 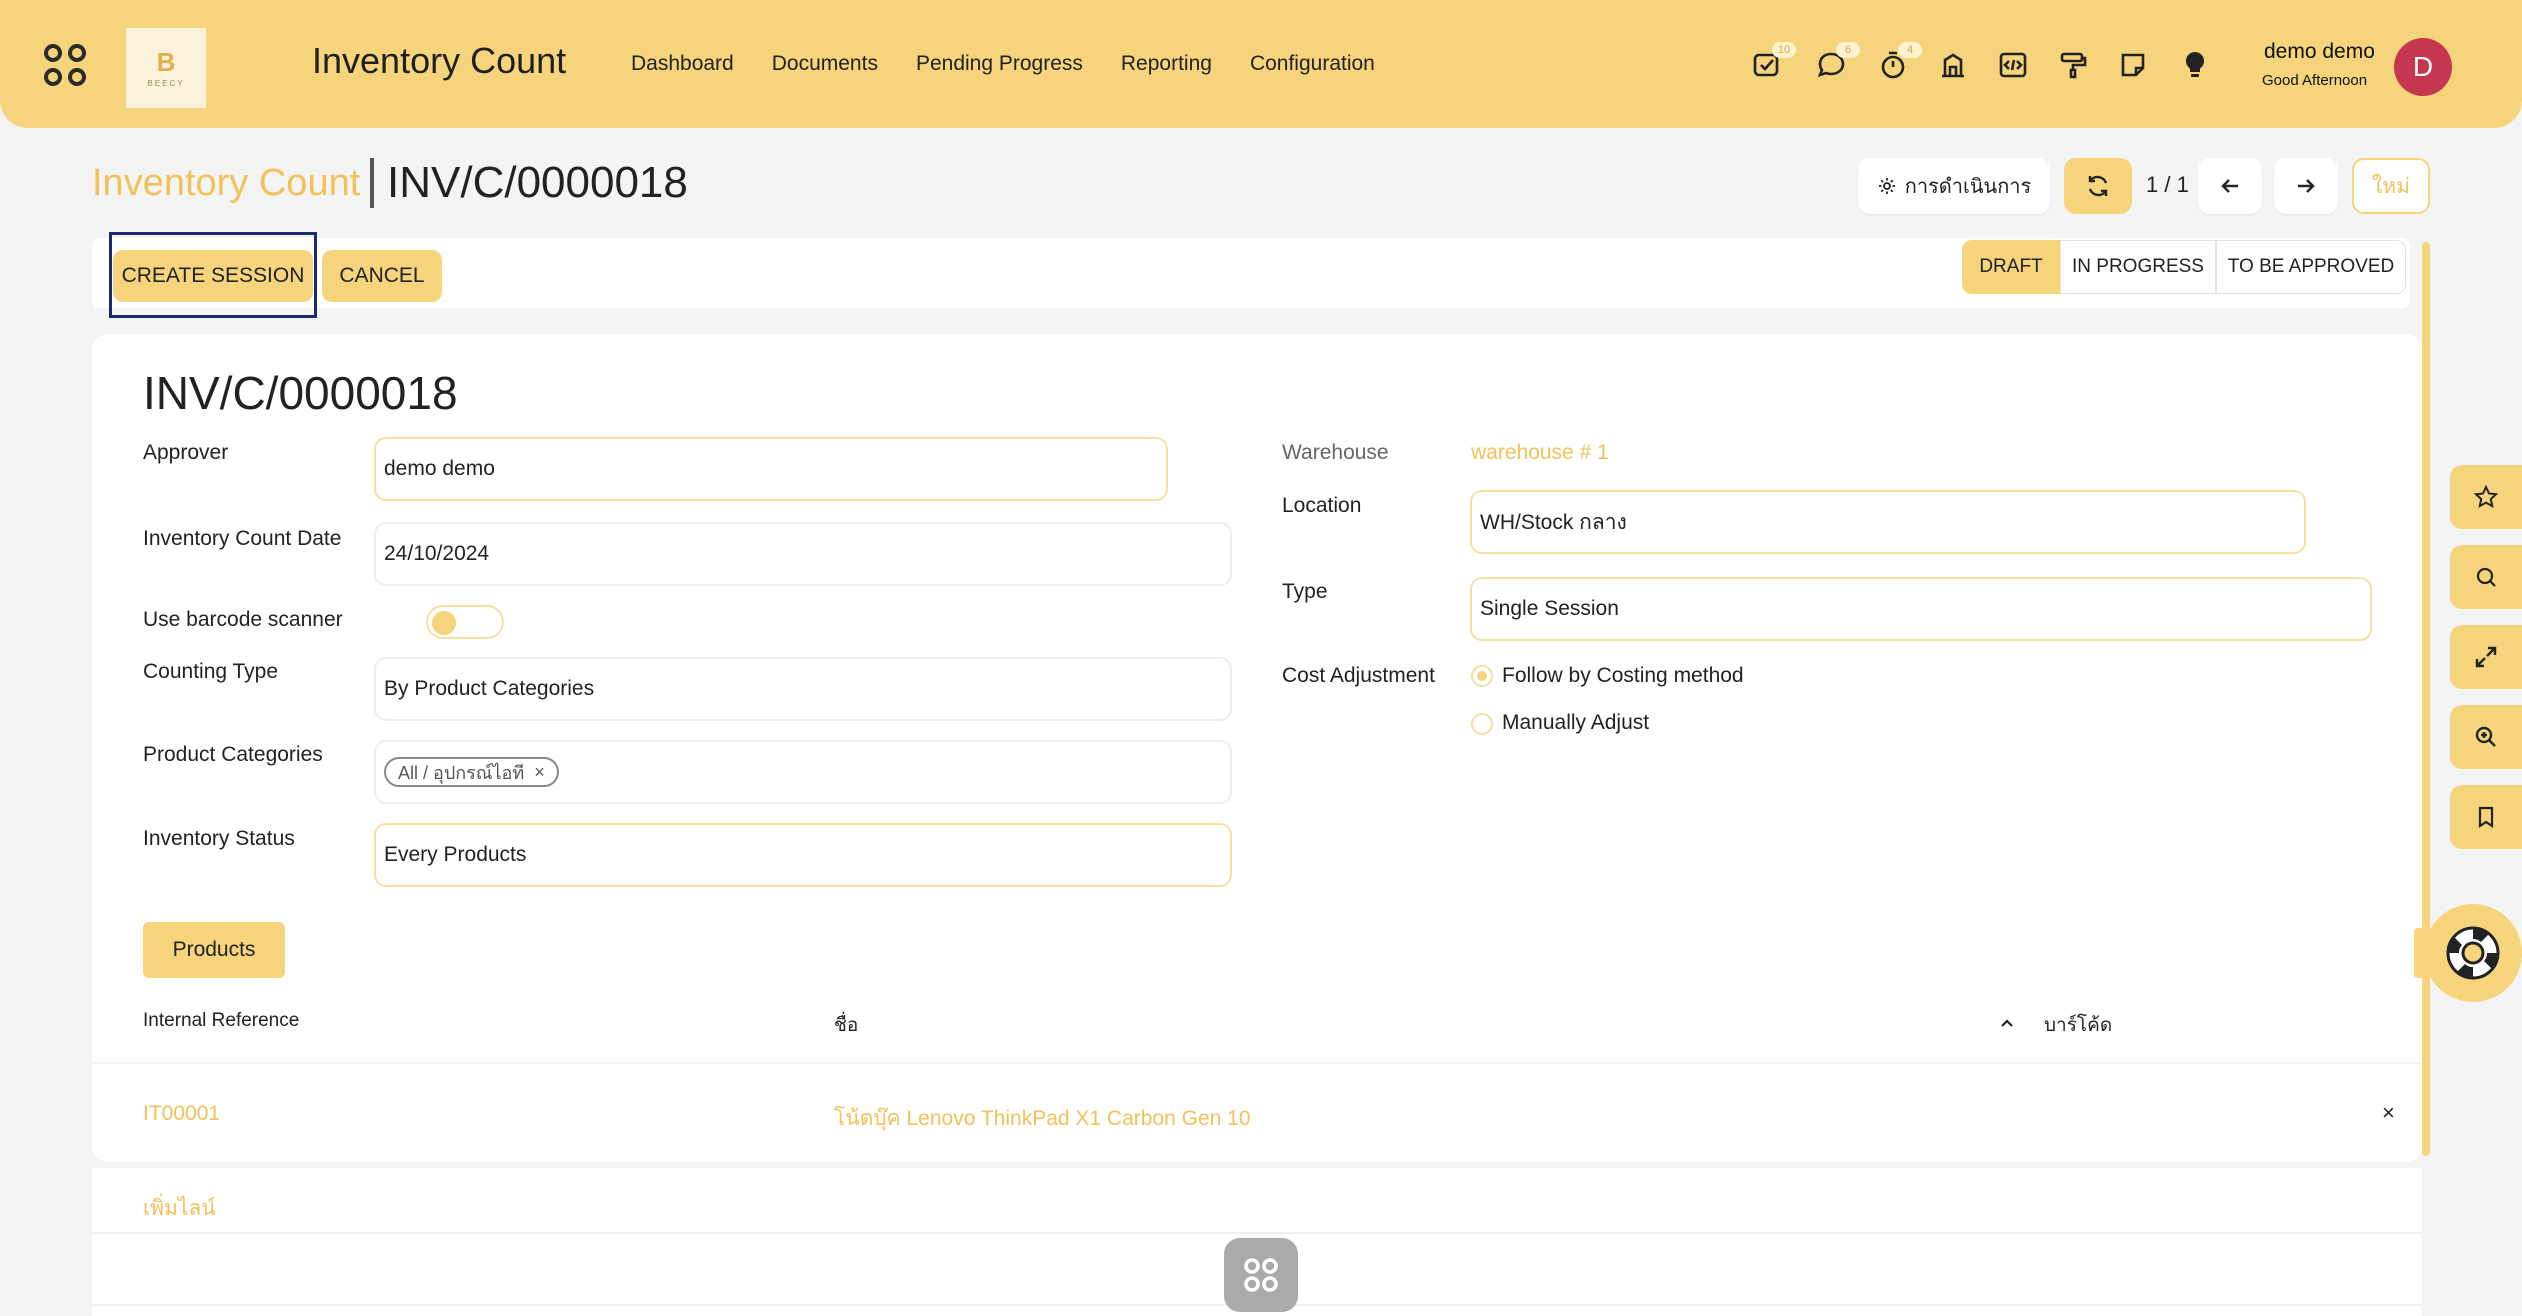 What do you see at coordinates (2315, 80) in the screenshot?
I see `user-greeting: Good Afternoon` at bounding box center [2315, 80].